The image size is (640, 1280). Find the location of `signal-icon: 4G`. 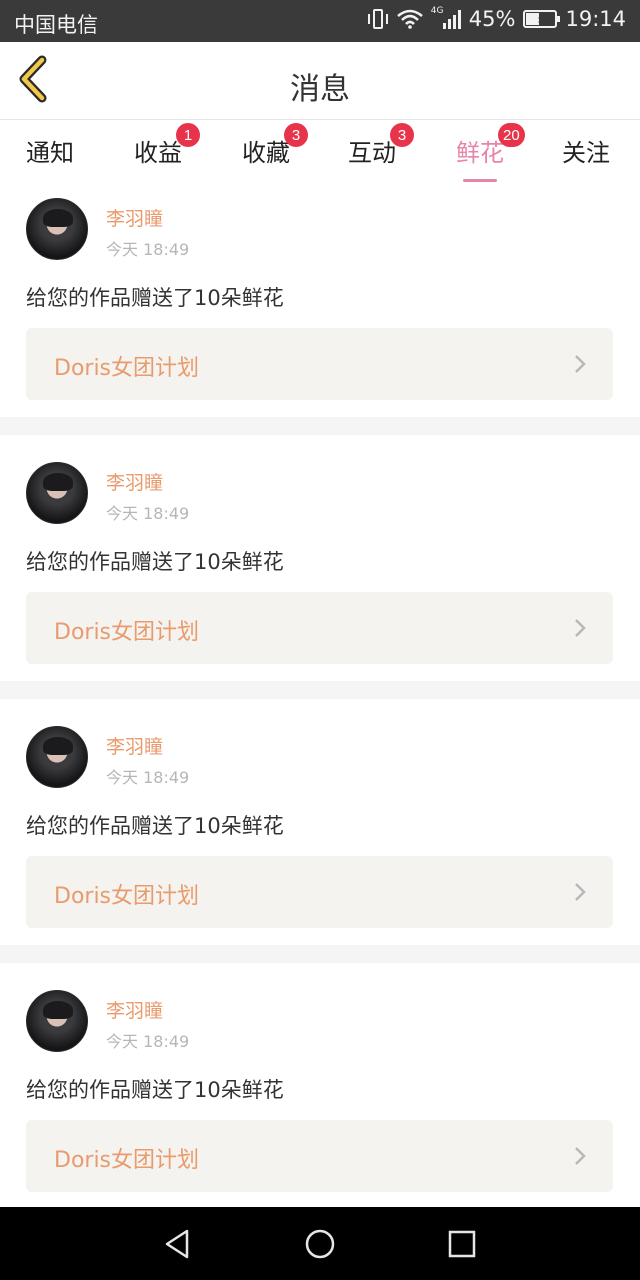

signal-icon: 4G is located at coordinates (445, 17).